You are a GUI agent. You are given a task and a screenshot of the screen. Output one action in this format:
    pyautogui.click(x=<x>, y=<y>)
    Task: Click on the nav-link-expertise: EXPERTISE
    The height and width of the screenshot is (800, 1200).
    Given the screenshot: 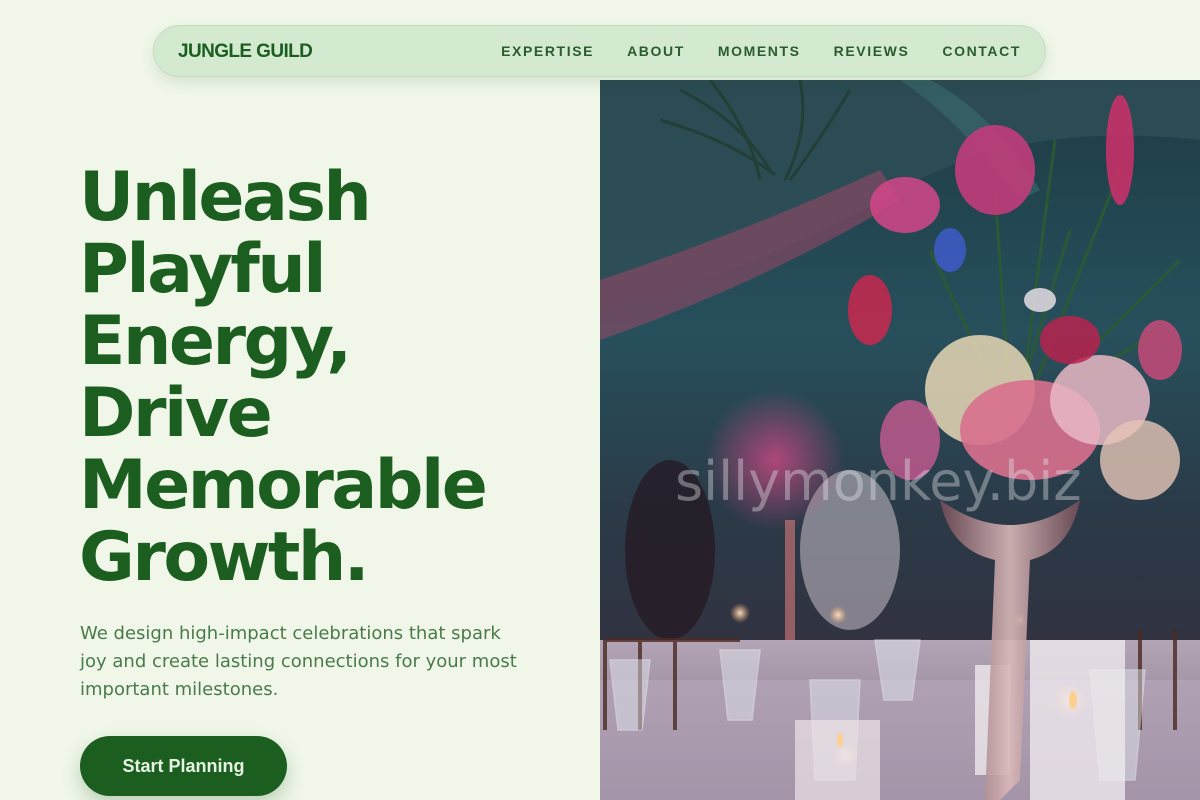 What is the action you would take?
    pyautogui.click(x=547, y=51)
    